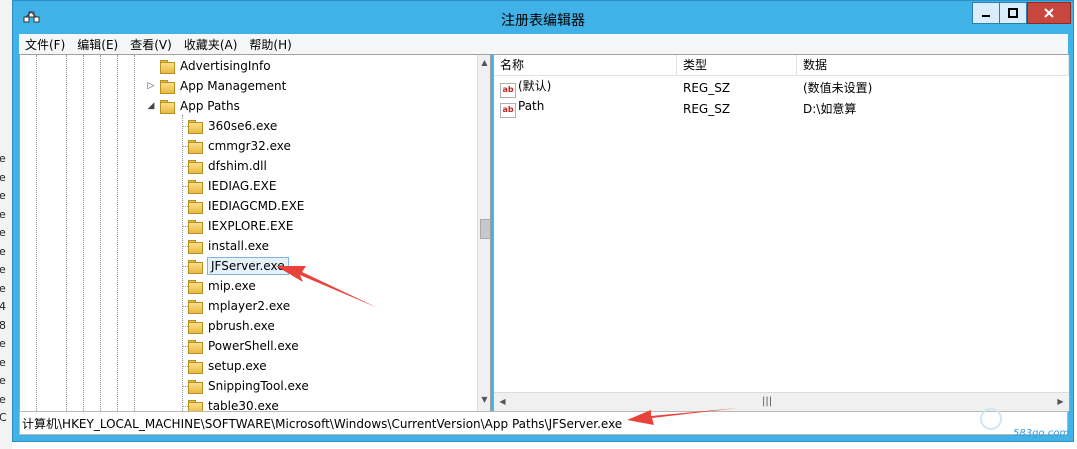 The width and height of the screenshot is (1077, 449). I want to click on tree-node-label: dfshim.dll, so click(237, 166).